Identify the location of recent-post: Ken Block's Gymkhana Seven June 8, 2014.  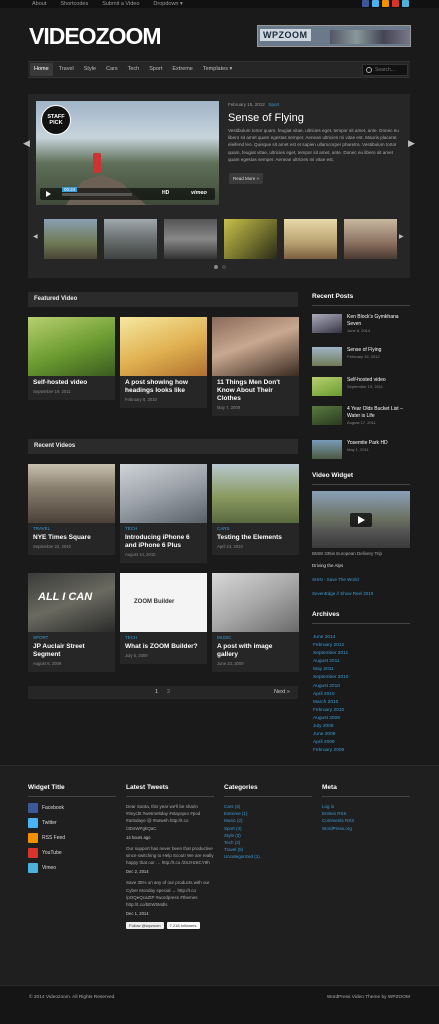
(361, 323).